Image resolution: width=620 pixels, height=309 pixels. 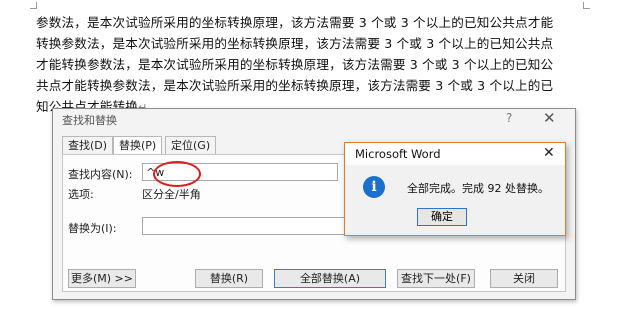 What do you see at coordinates (549, 153) in the screenshot?
I see `message-box-close-icon: ✕` at bounding box center [549, 153].